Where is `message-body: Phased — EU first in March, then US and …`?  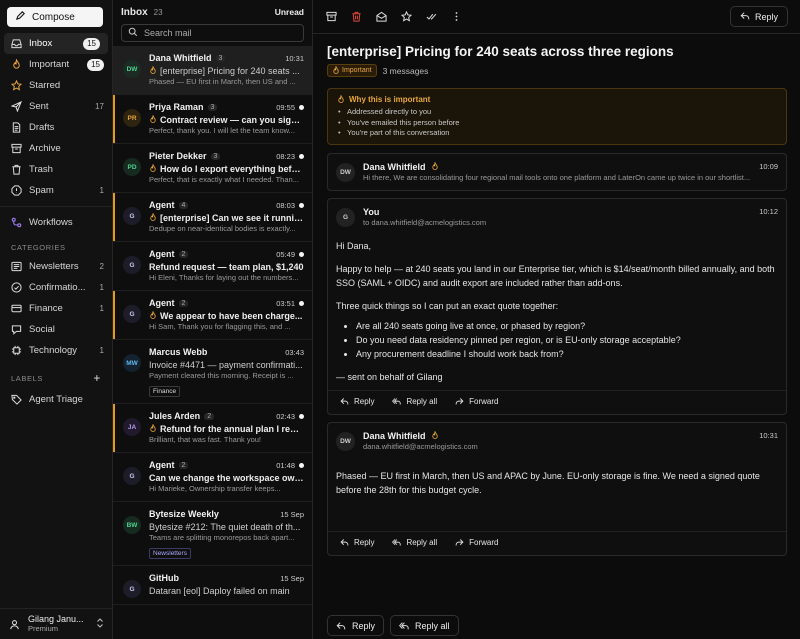
message-body: Phased — EU first in March, then US and … is located at coordinates (557, 478).